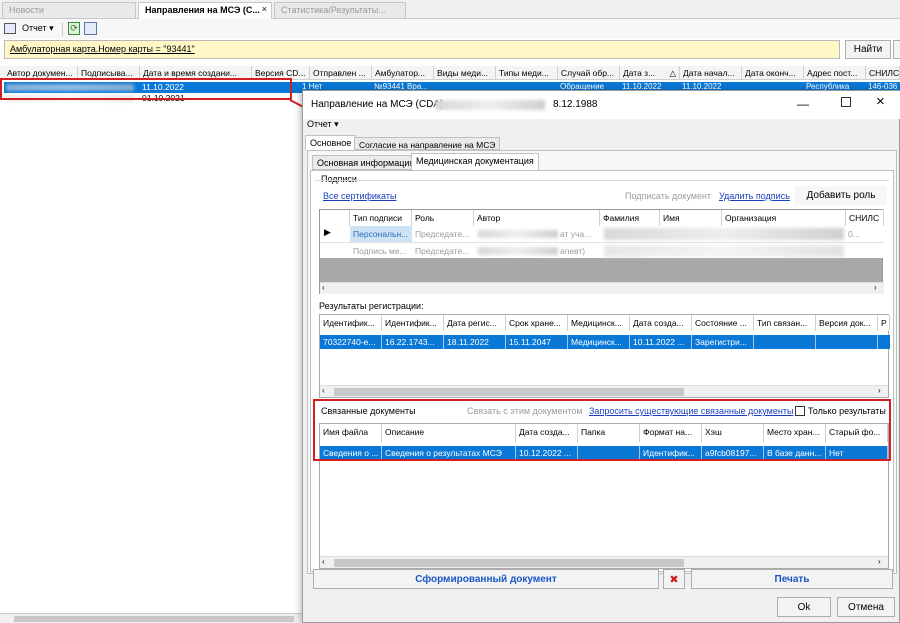 This screenshot has width=900, height=623. I want to click on copy-icon, so click(90, 28).